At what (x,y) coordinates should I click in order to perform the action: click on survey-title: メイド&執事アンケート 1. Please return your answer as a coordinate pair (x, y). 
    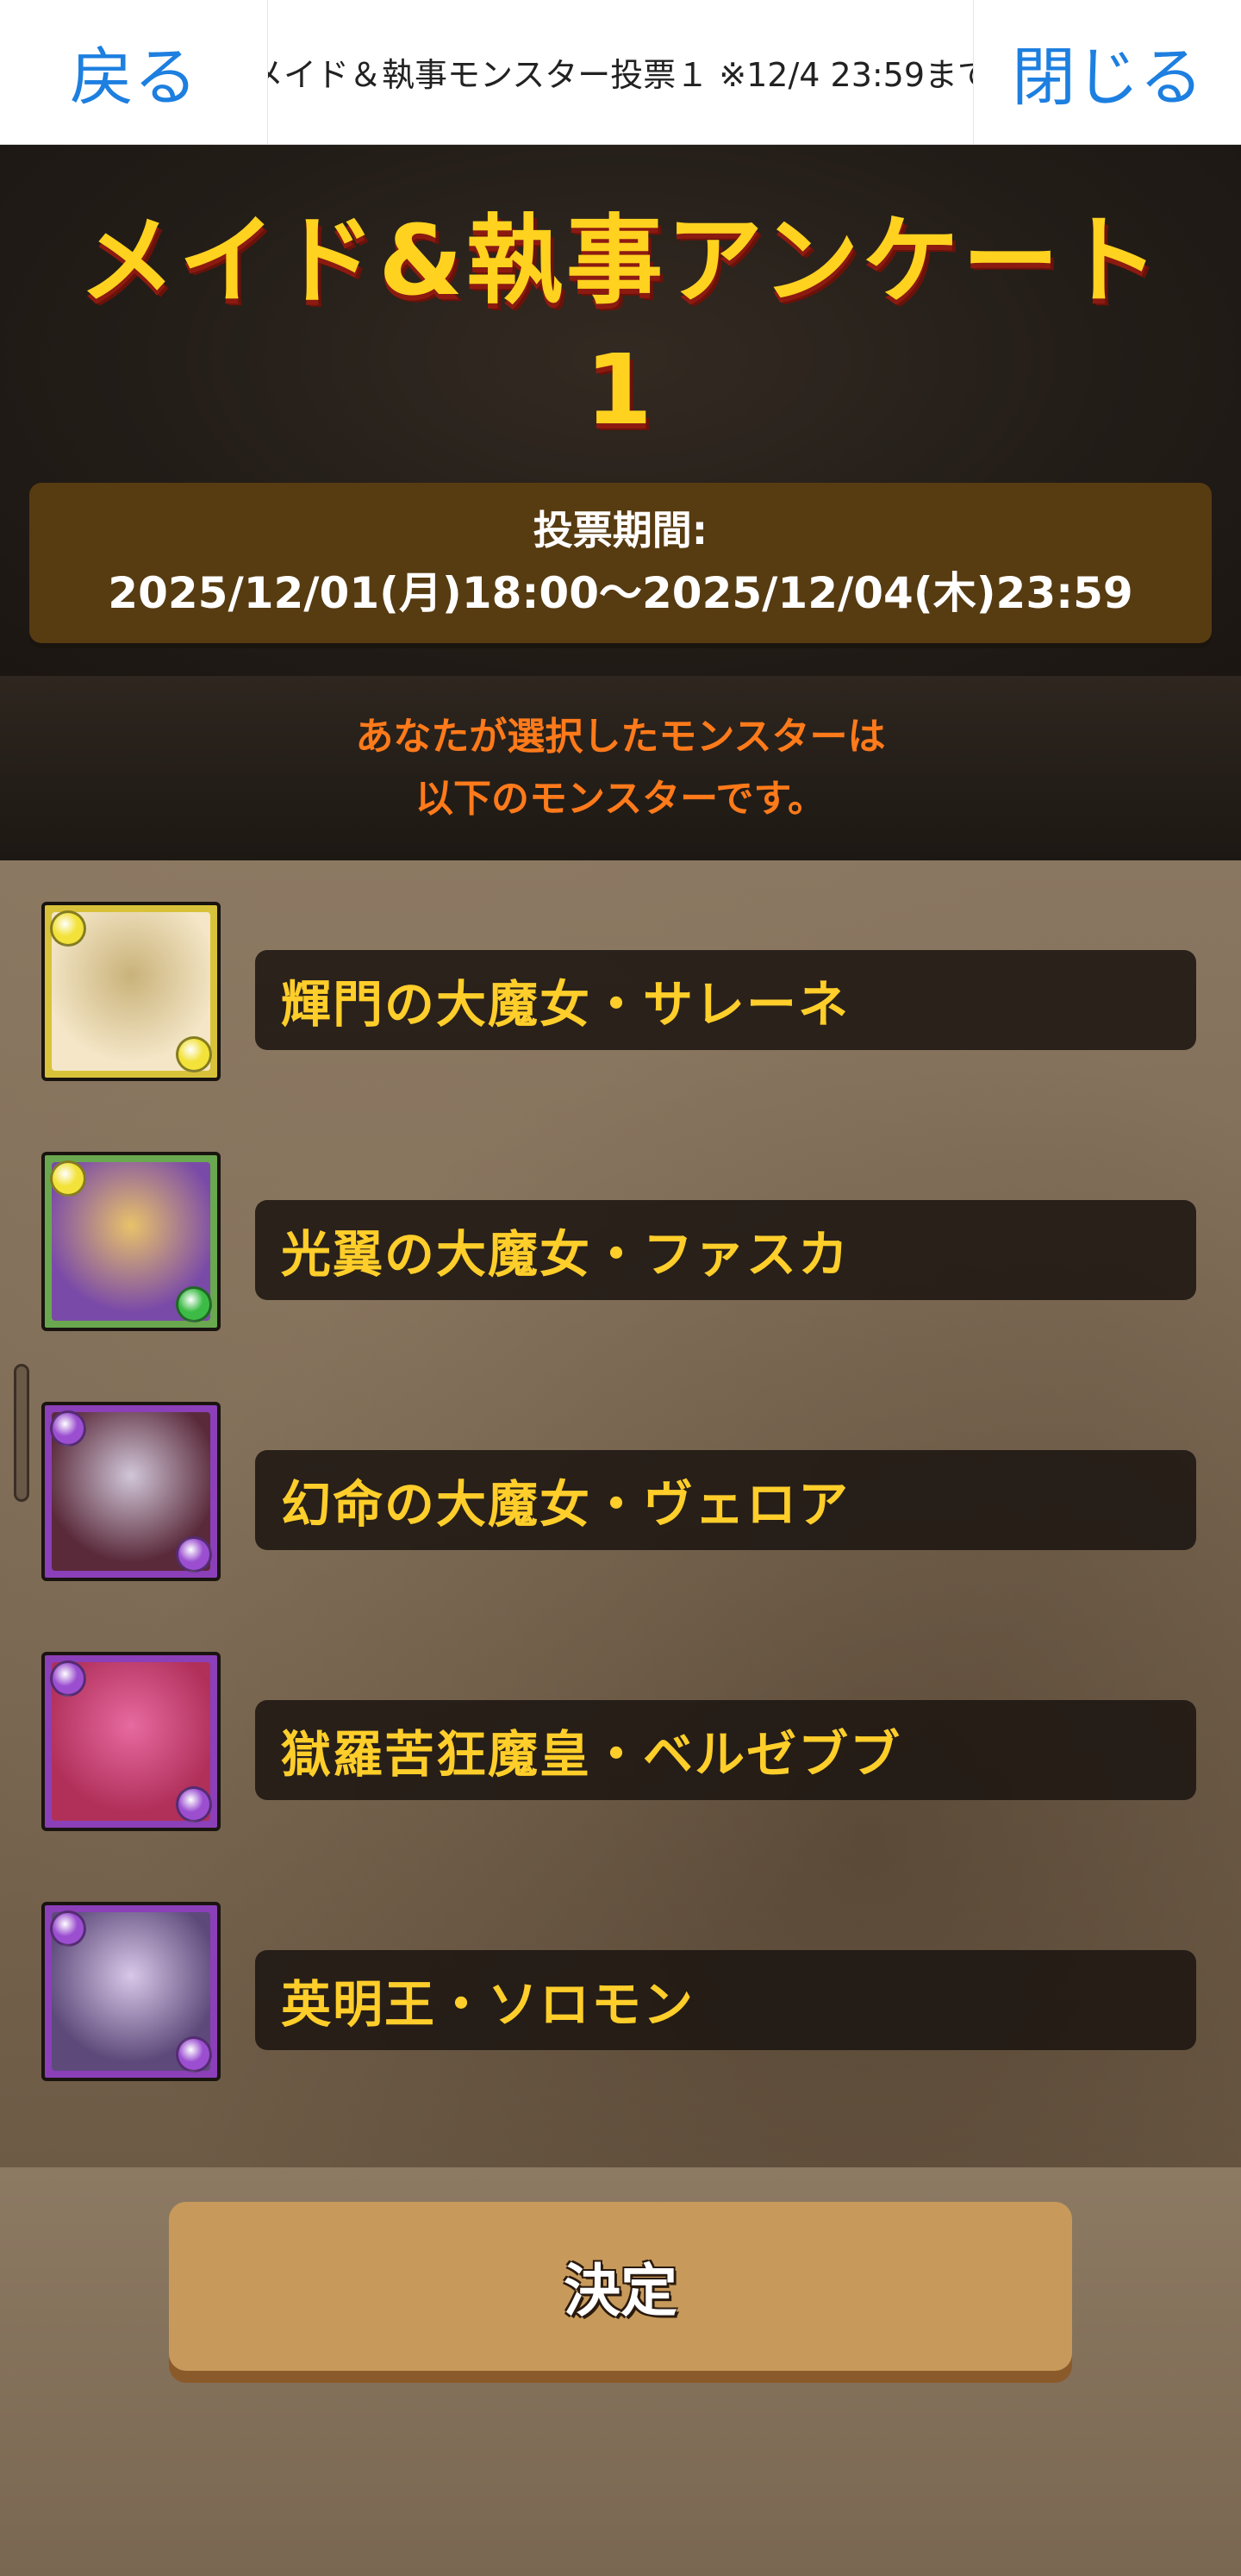
    Looking at the image, I should click on (620, 326).